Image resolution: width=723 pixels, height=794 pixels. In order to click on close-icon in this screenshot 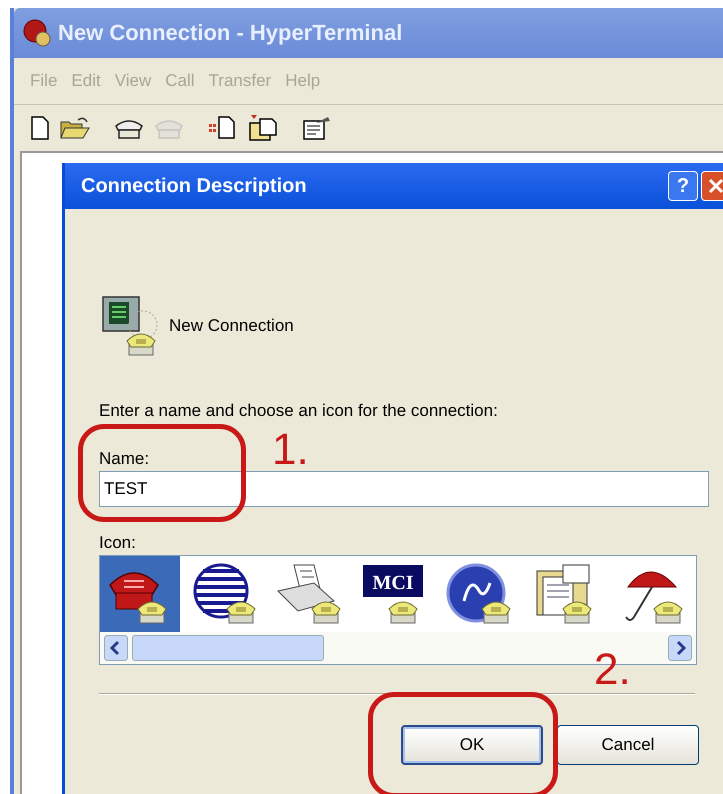, I will do `click(715, 186)`.